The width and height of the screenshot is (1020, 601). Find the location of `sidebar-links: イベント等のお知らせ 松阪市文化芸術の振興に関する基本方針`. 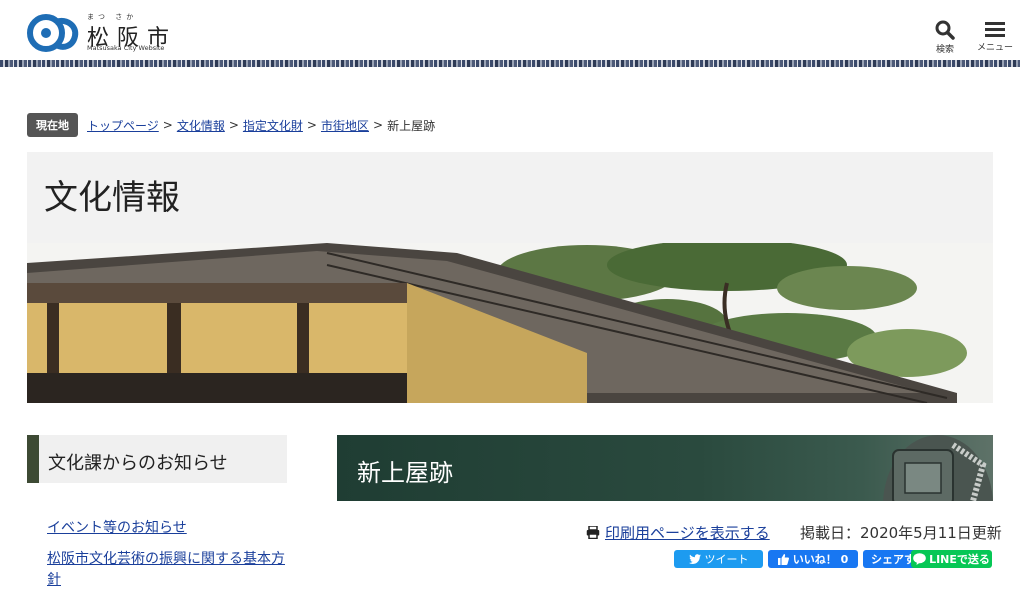

sidebar-links: イベント等のお知らせ 松阪市文化芸術の振興に関する基本方針 is located at coordinates (167, 559).